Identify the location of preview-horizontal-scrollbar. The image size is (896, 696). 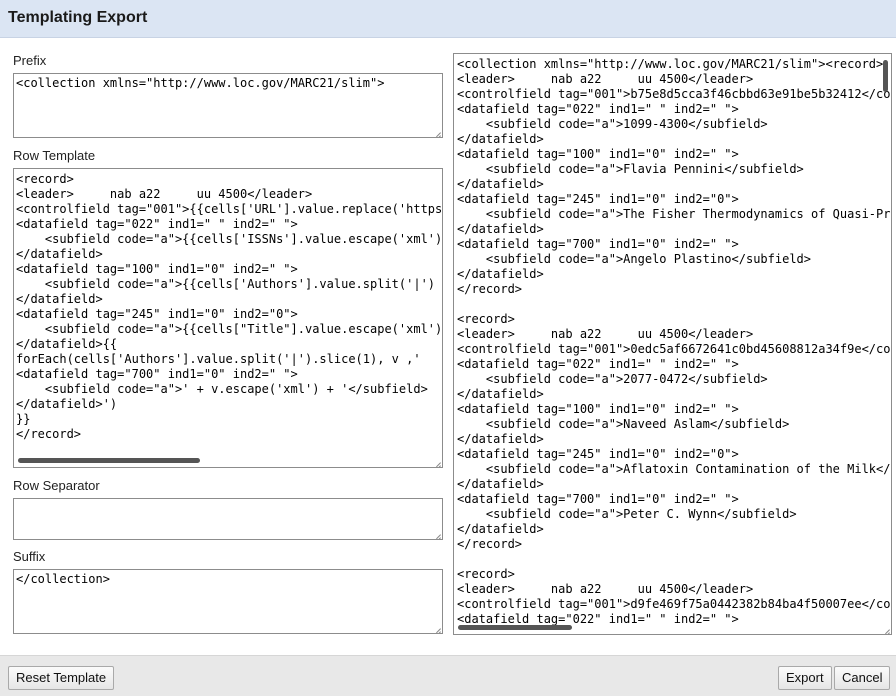
(515, 627).